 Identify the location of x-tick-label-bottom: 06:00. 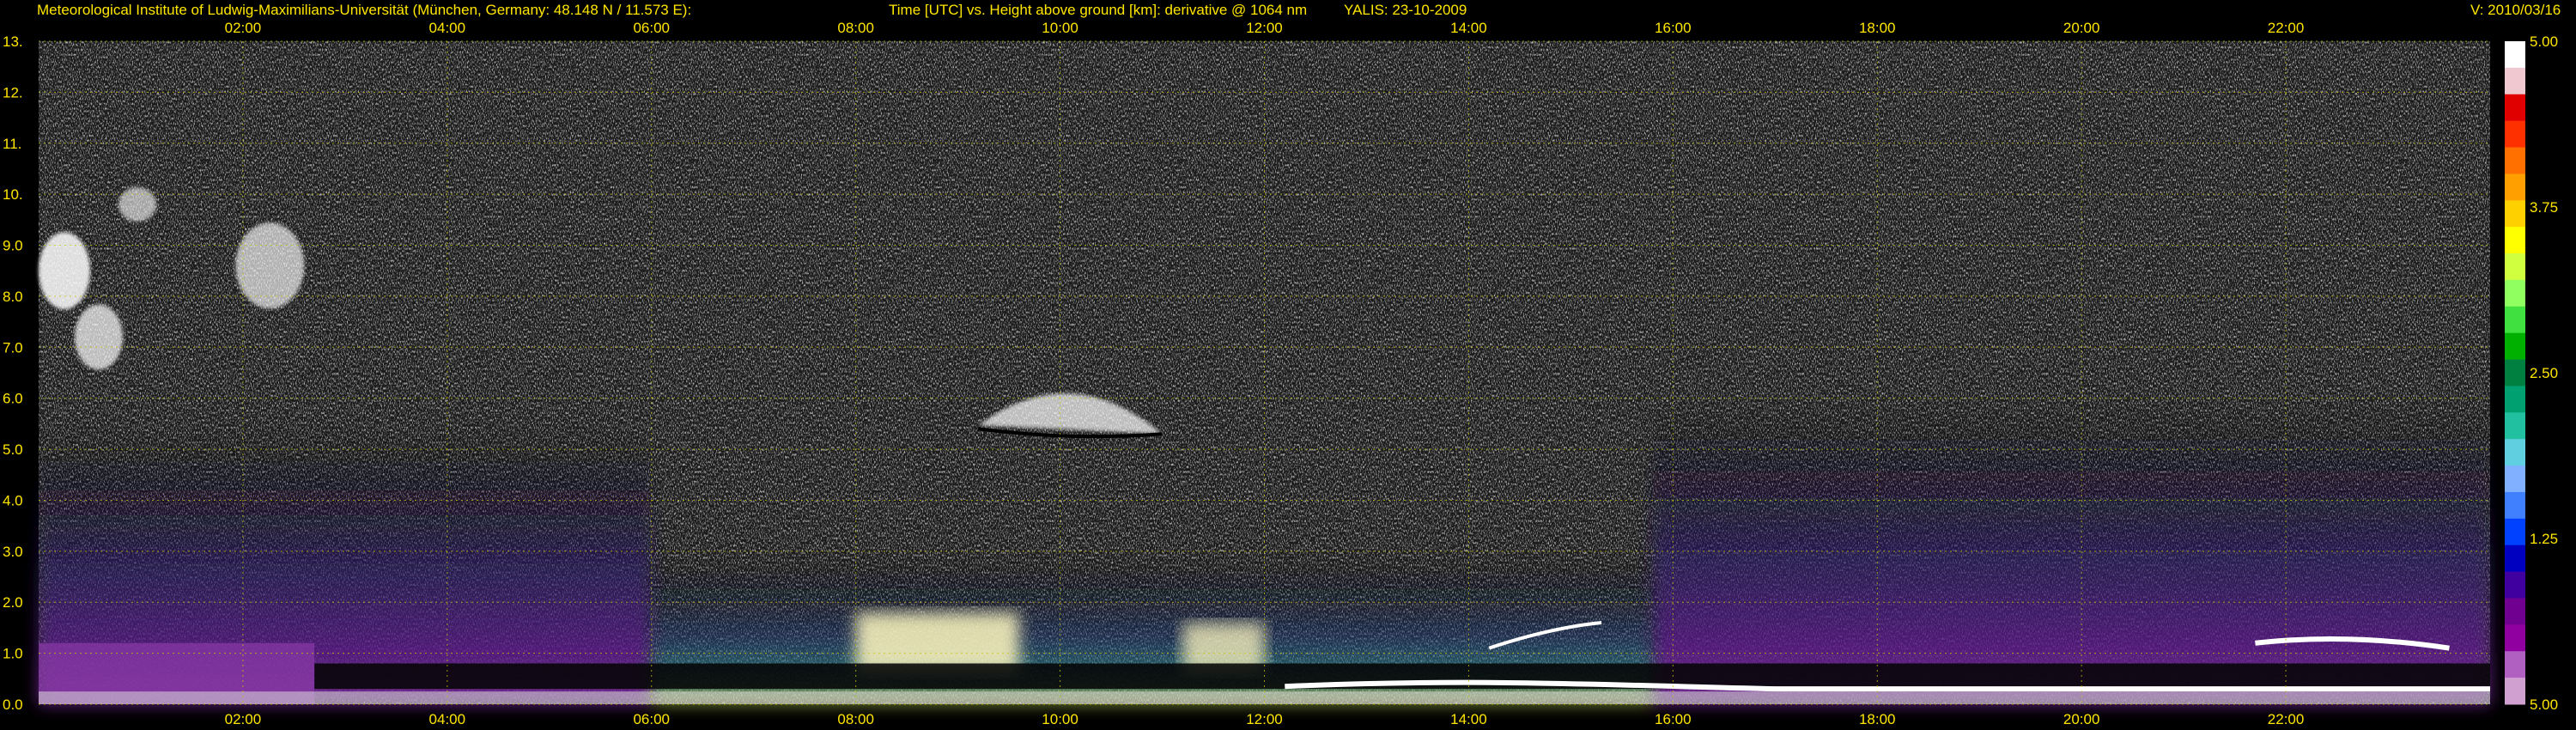
(651, 719).